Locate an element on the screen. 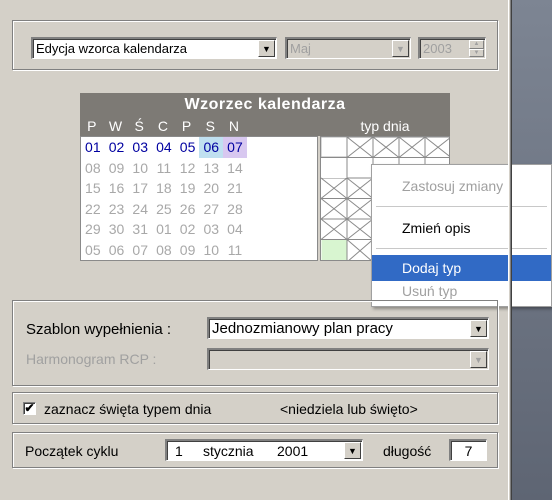  calendar-week-row: 01 02 03 04 05 06 07 is located at coordinates (199, 147).